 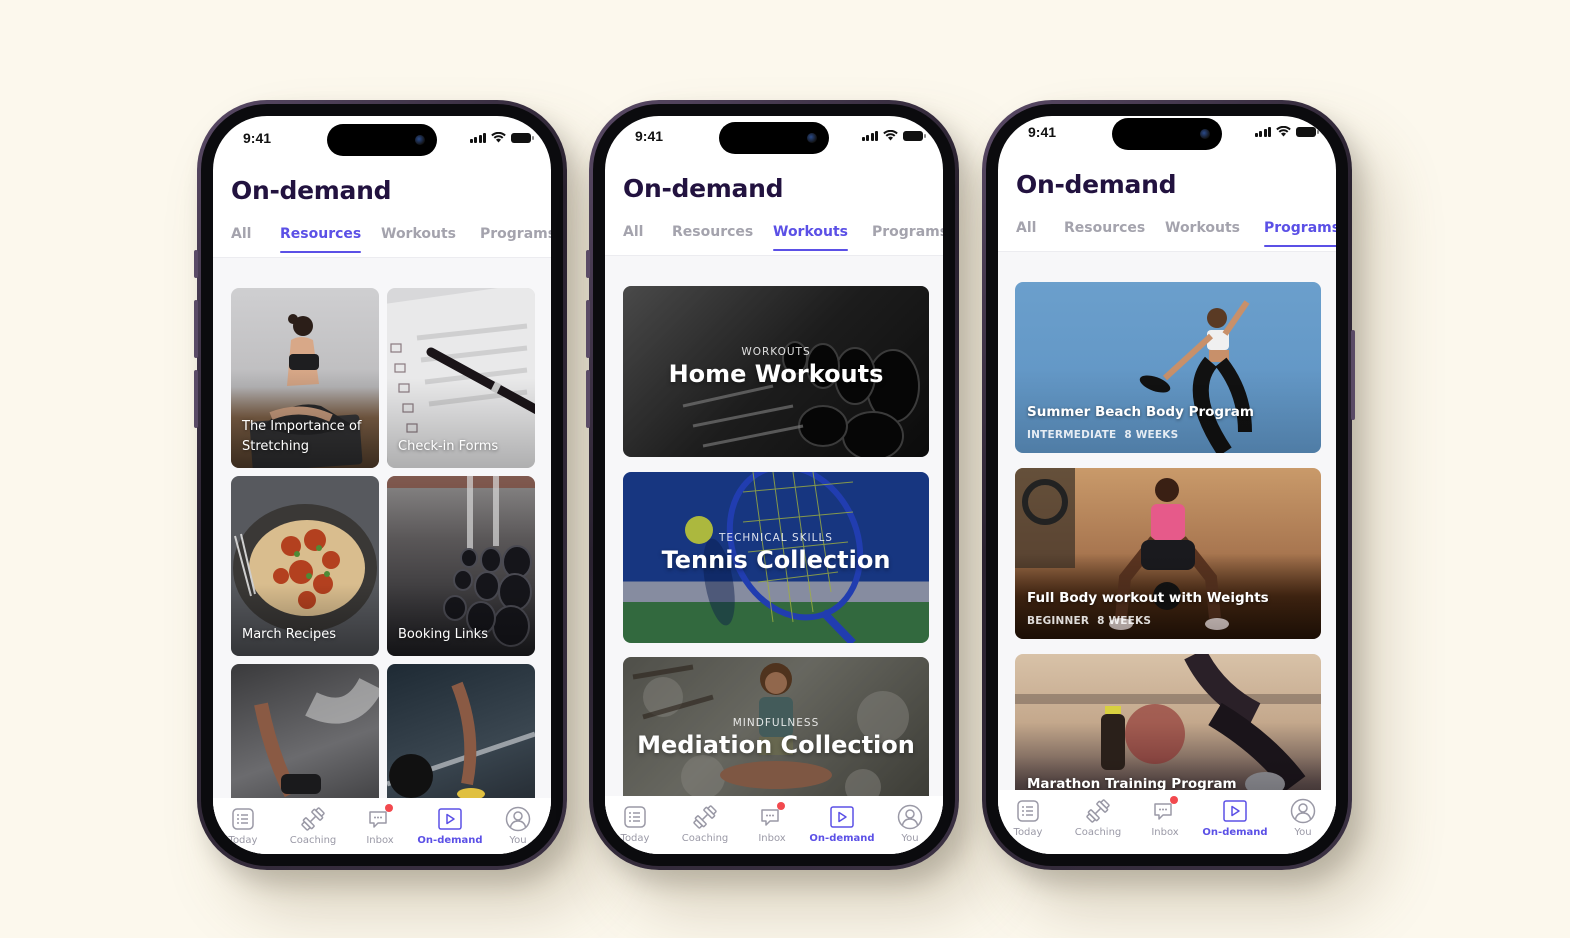 I want to click on program-title: Summer Beach Body Program, so click(x=1140, y=412).